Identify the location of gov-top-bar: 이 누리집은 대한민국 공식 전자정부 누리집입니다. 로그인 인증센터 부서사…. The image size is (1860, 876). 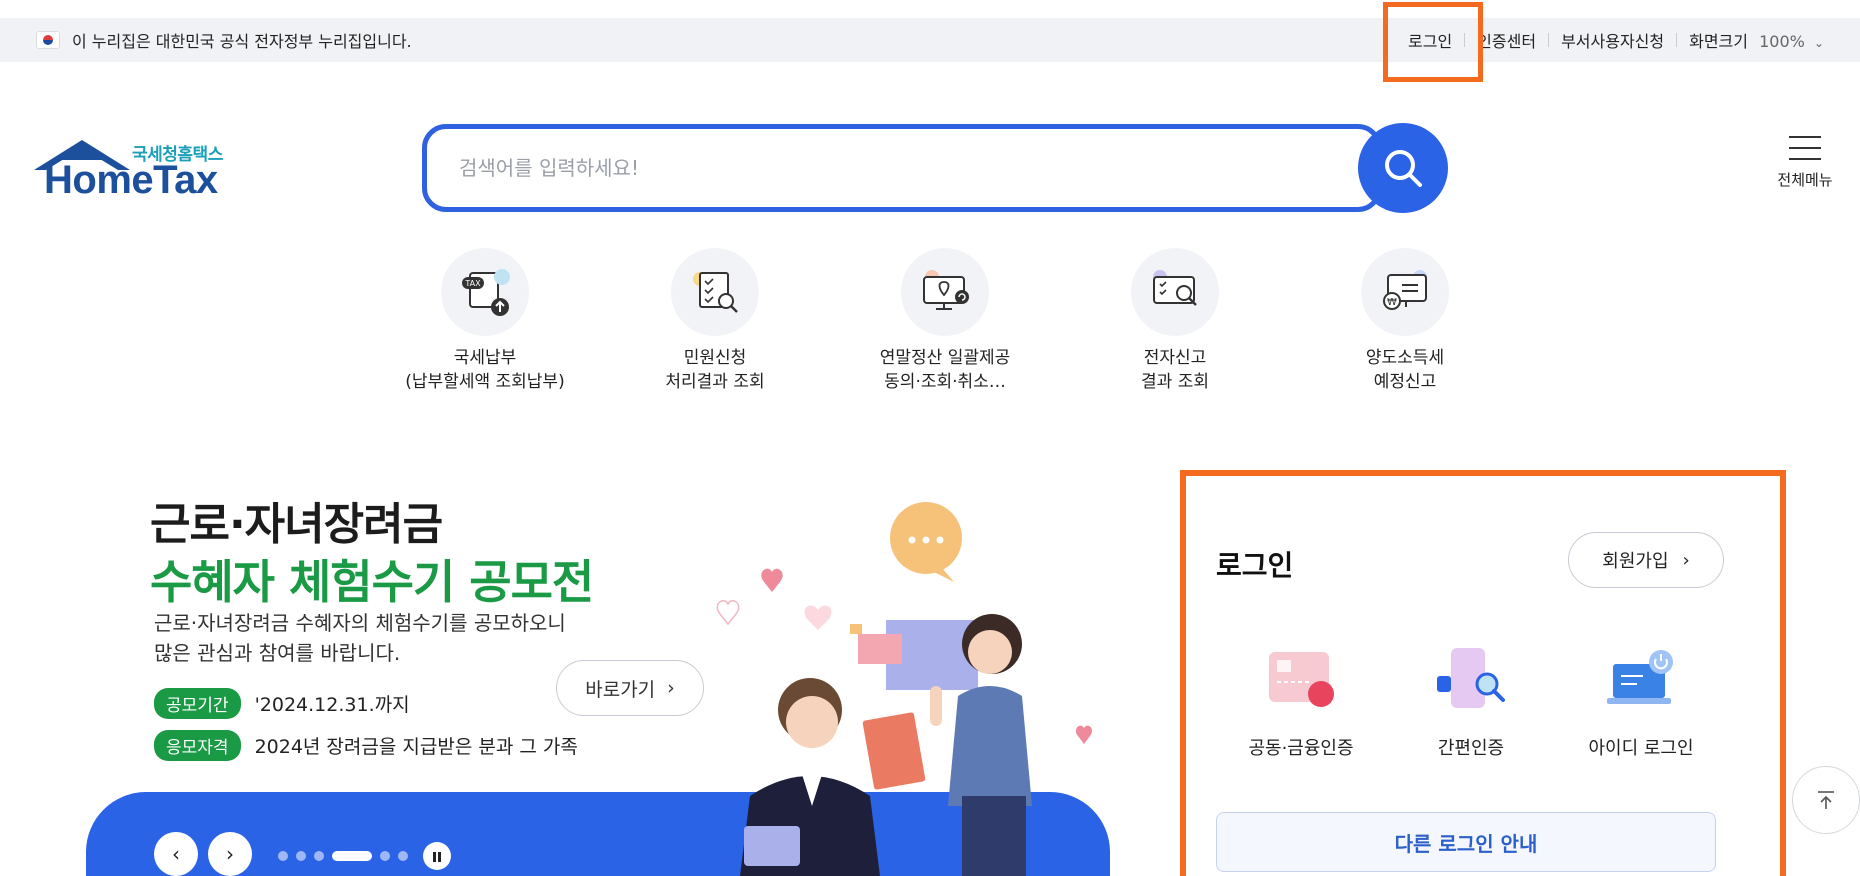
(930, 40).